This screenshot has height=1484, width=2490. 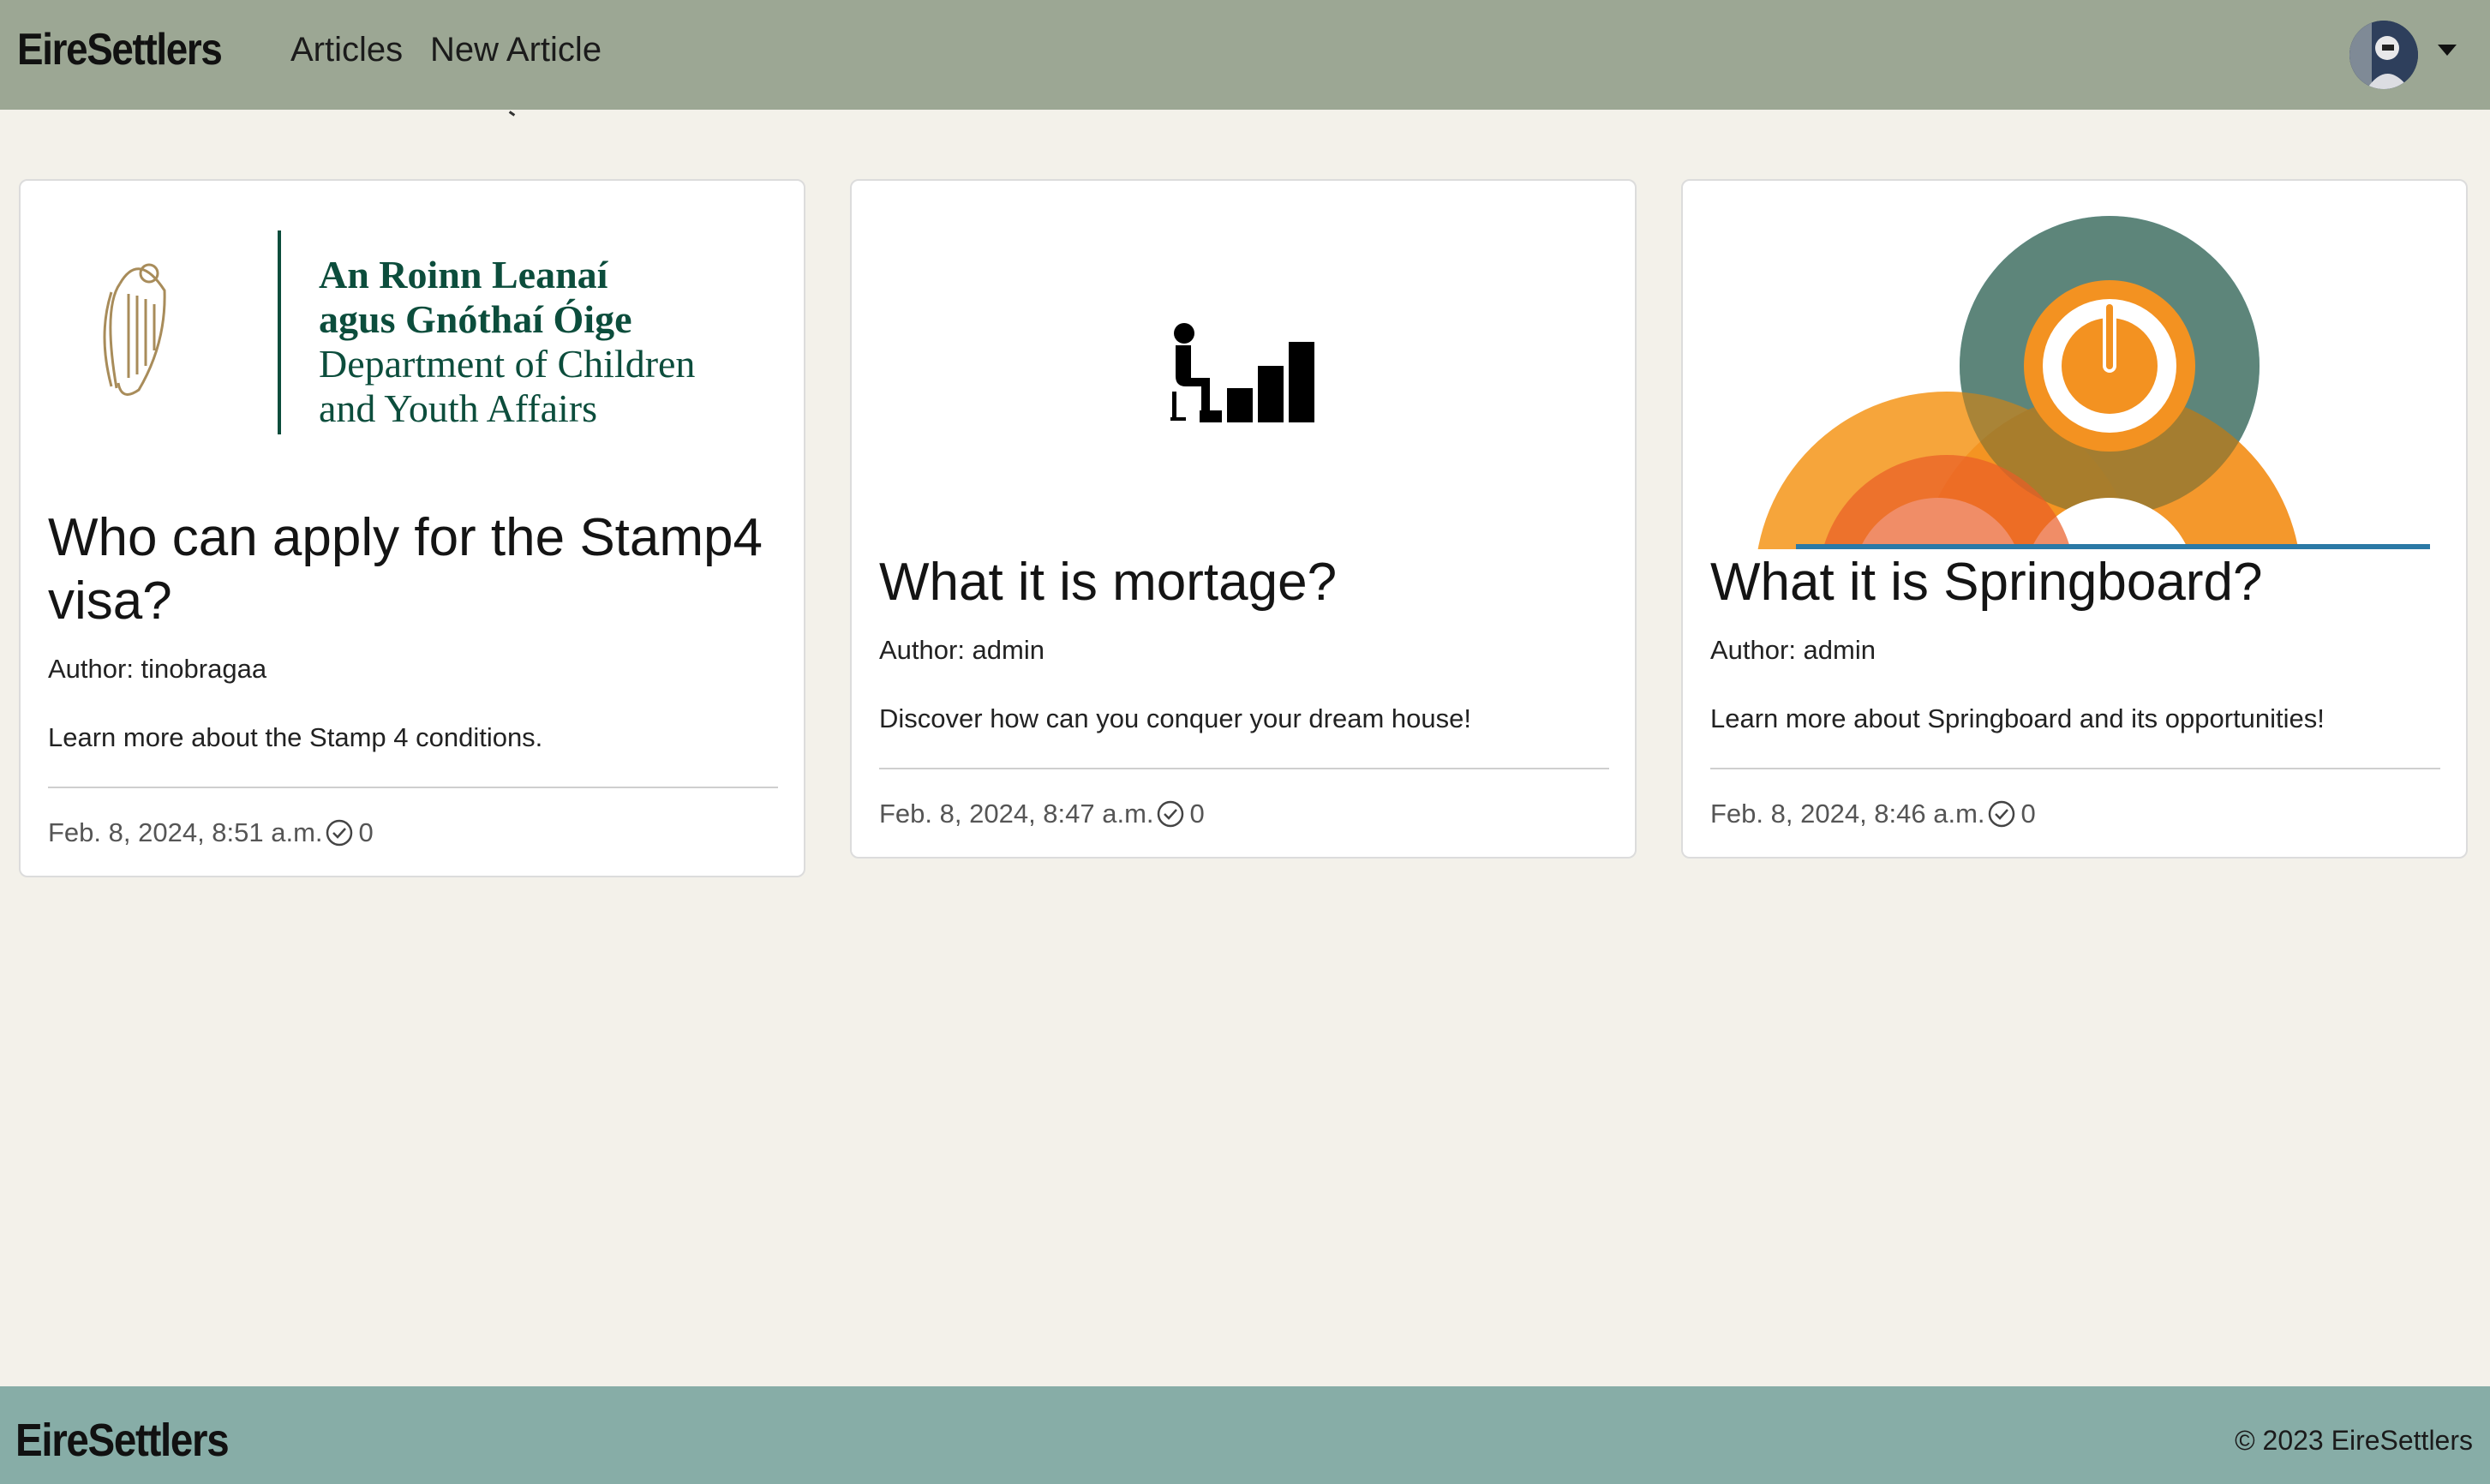 I want to click on logo-line: Department of Children, so click(x=507, y=364).